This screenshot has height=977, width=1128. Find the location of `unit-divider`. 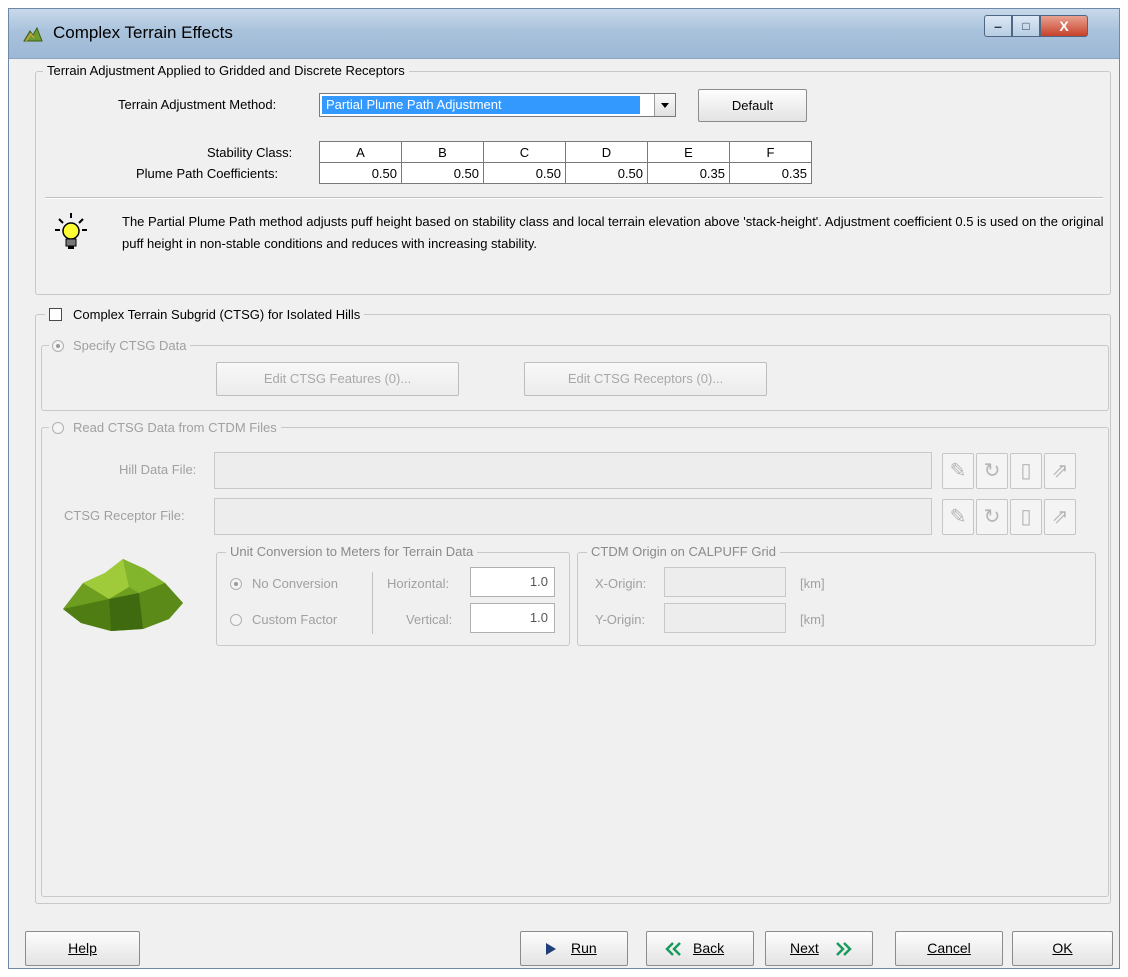

unit-divider is located at coordinates (372, 603).